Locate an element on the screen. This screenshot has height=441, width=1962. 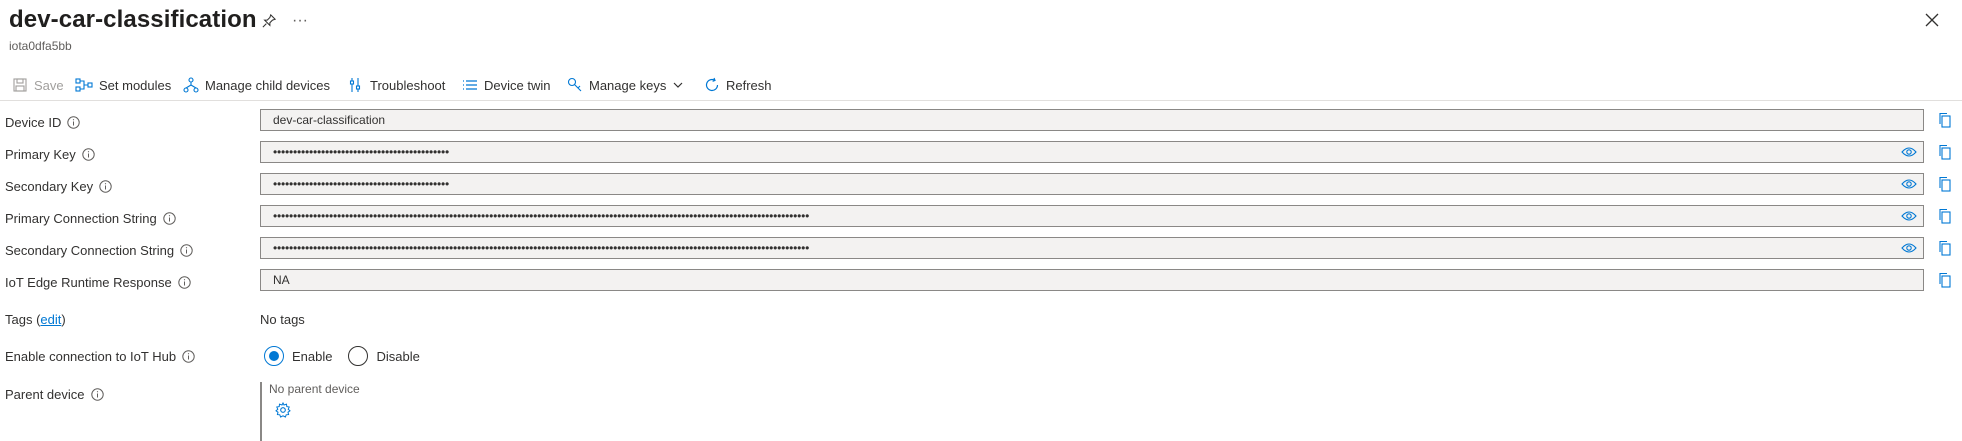
save-icon is located at coordinates (20, 85).